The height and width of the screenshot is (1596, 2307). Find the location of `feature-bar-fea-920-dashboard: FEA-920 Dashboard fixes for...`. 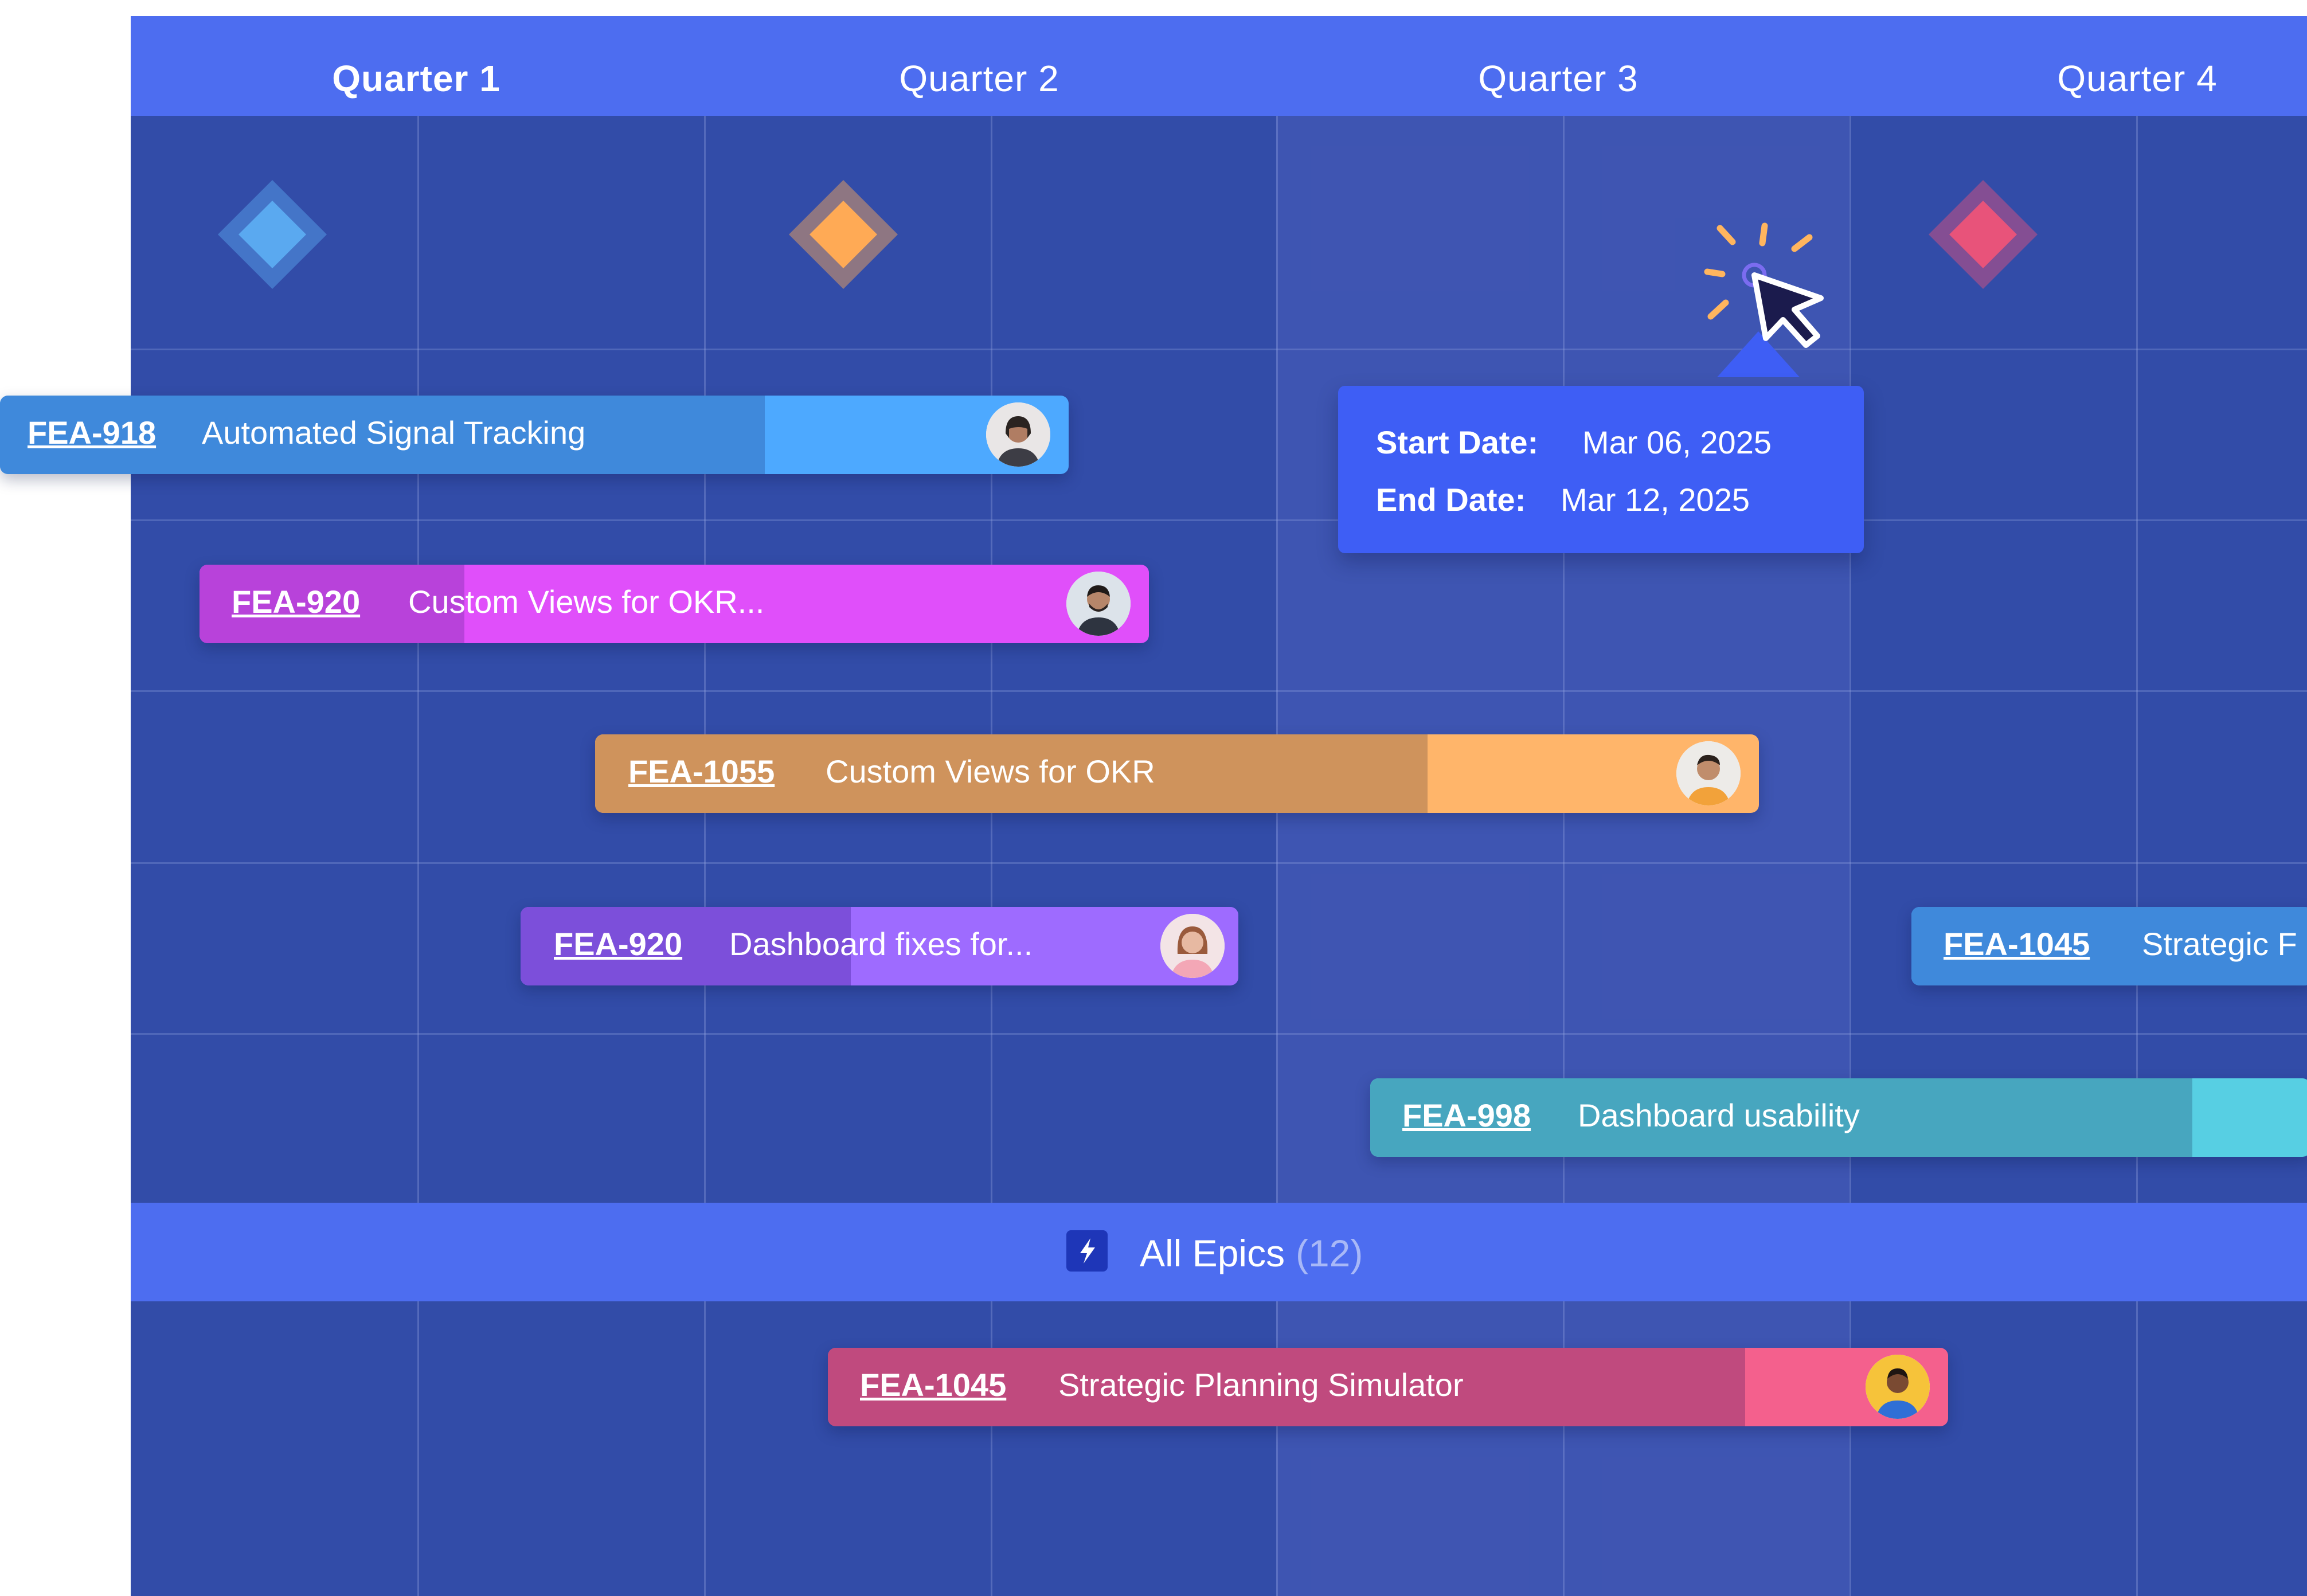

feature-bar-fea-920-dashboard: FEA-920 Dashboard fixes for... is located at coordinates (879, 946).